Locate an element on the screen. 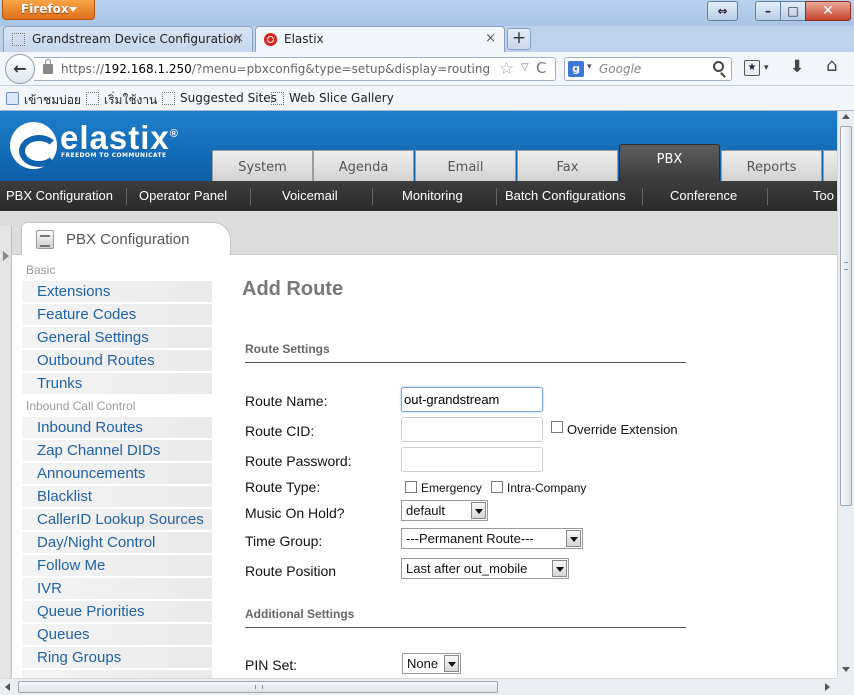  sidebar-item-partial is located at coordinates (117, 674).